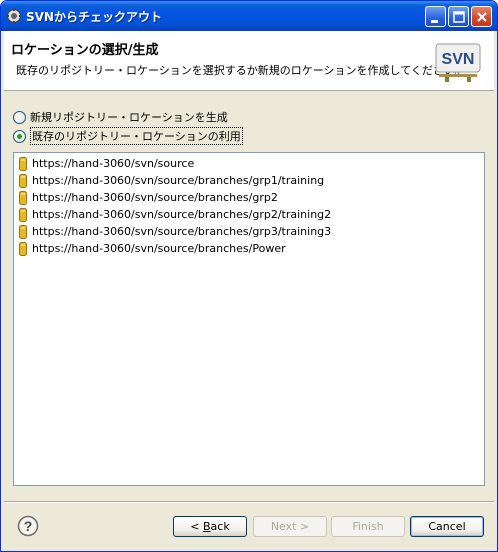  I want to click on window-title: SVNからチェックアウト, so click(94, 17).